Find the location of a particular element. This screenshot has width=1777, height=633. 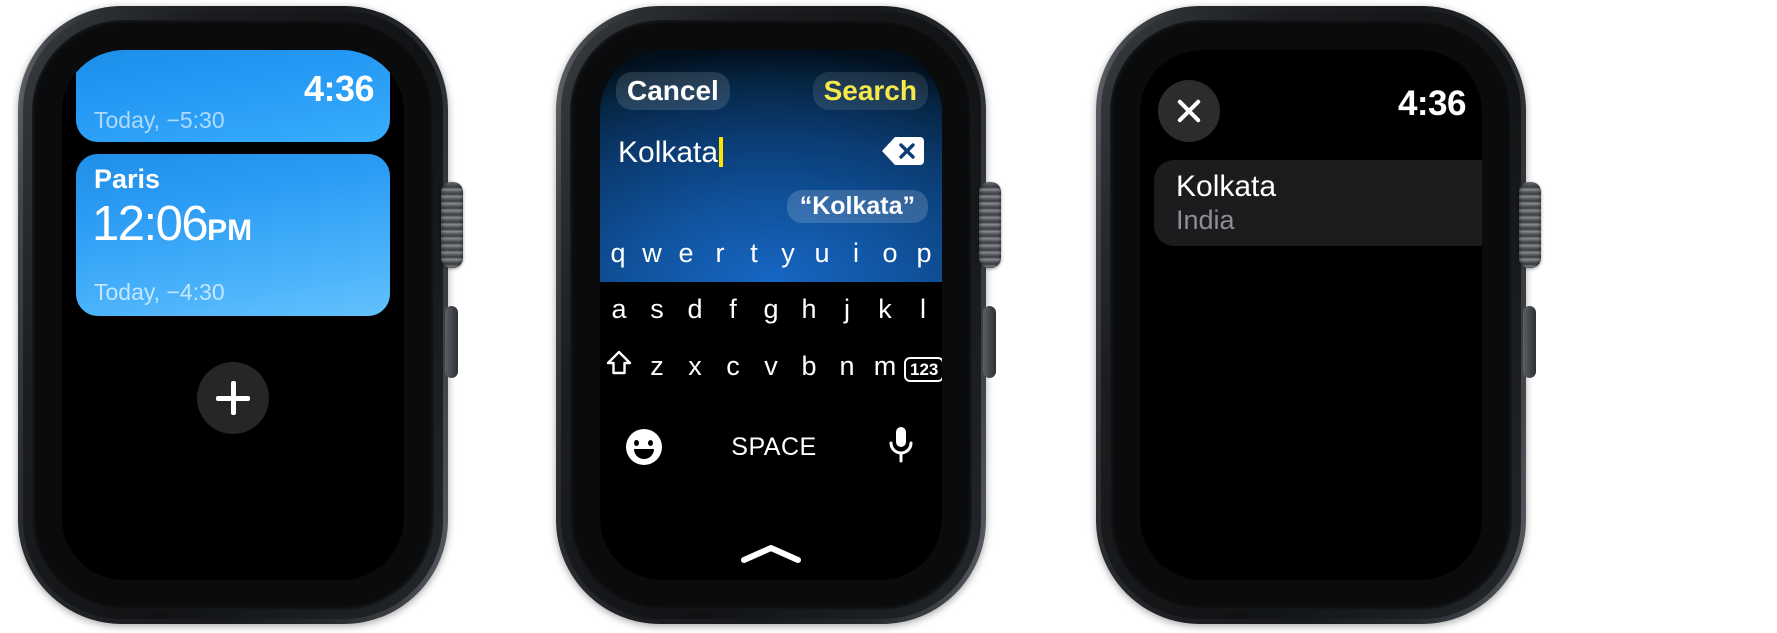

result-row-kolkata: Kolkata India is located at coordinates (1318, 203).